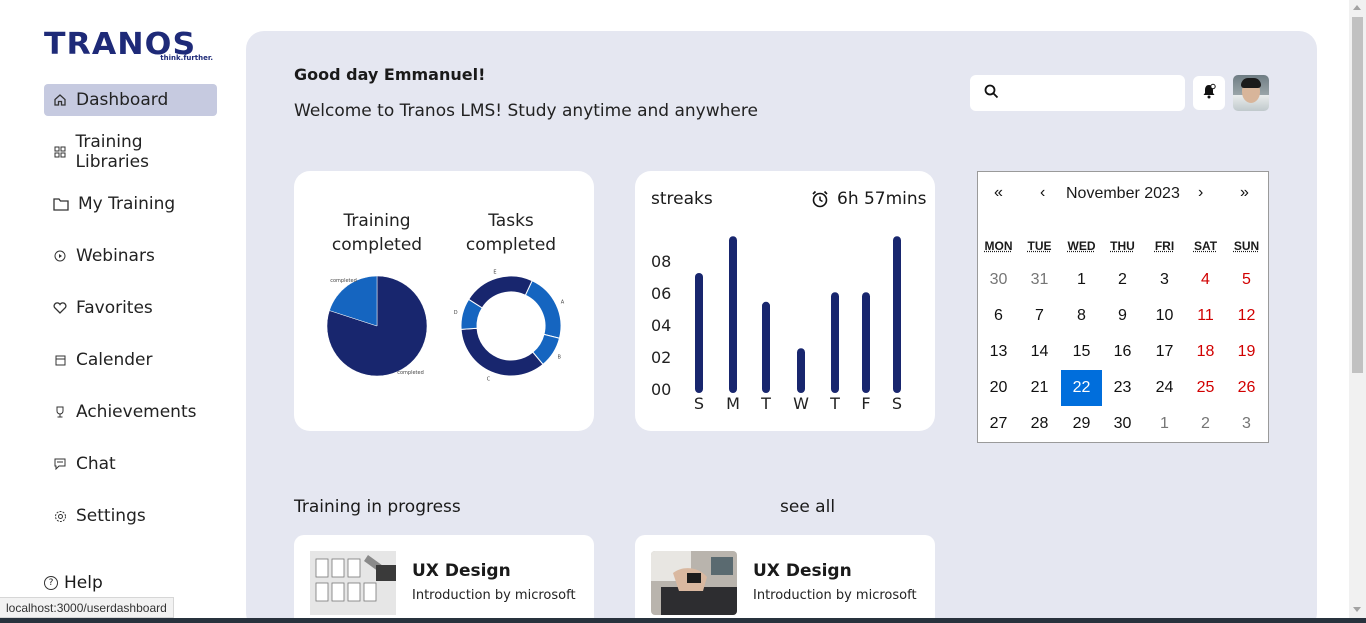  Describe the element at coordinates (1200, 193) in the screenshot. I see `calendar-next-month-button: ›` at that location.